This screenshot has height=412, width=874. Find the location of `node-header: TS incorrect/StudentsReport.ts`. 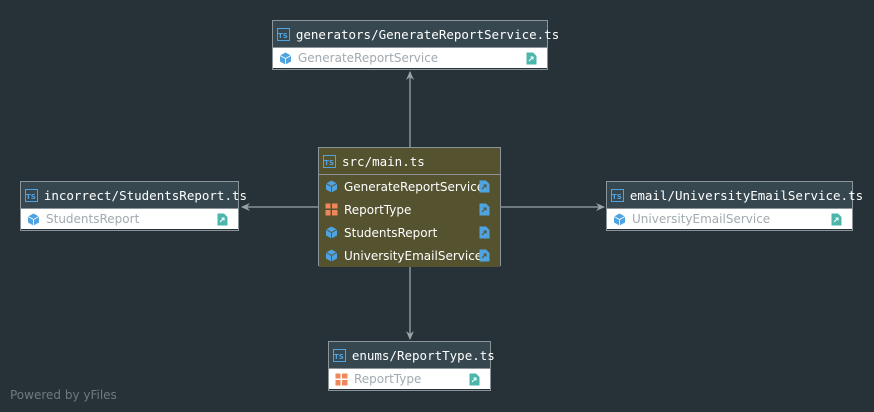

node-header: TS incorrect/StudentsReport.ts is located at coordinates (134, 195).